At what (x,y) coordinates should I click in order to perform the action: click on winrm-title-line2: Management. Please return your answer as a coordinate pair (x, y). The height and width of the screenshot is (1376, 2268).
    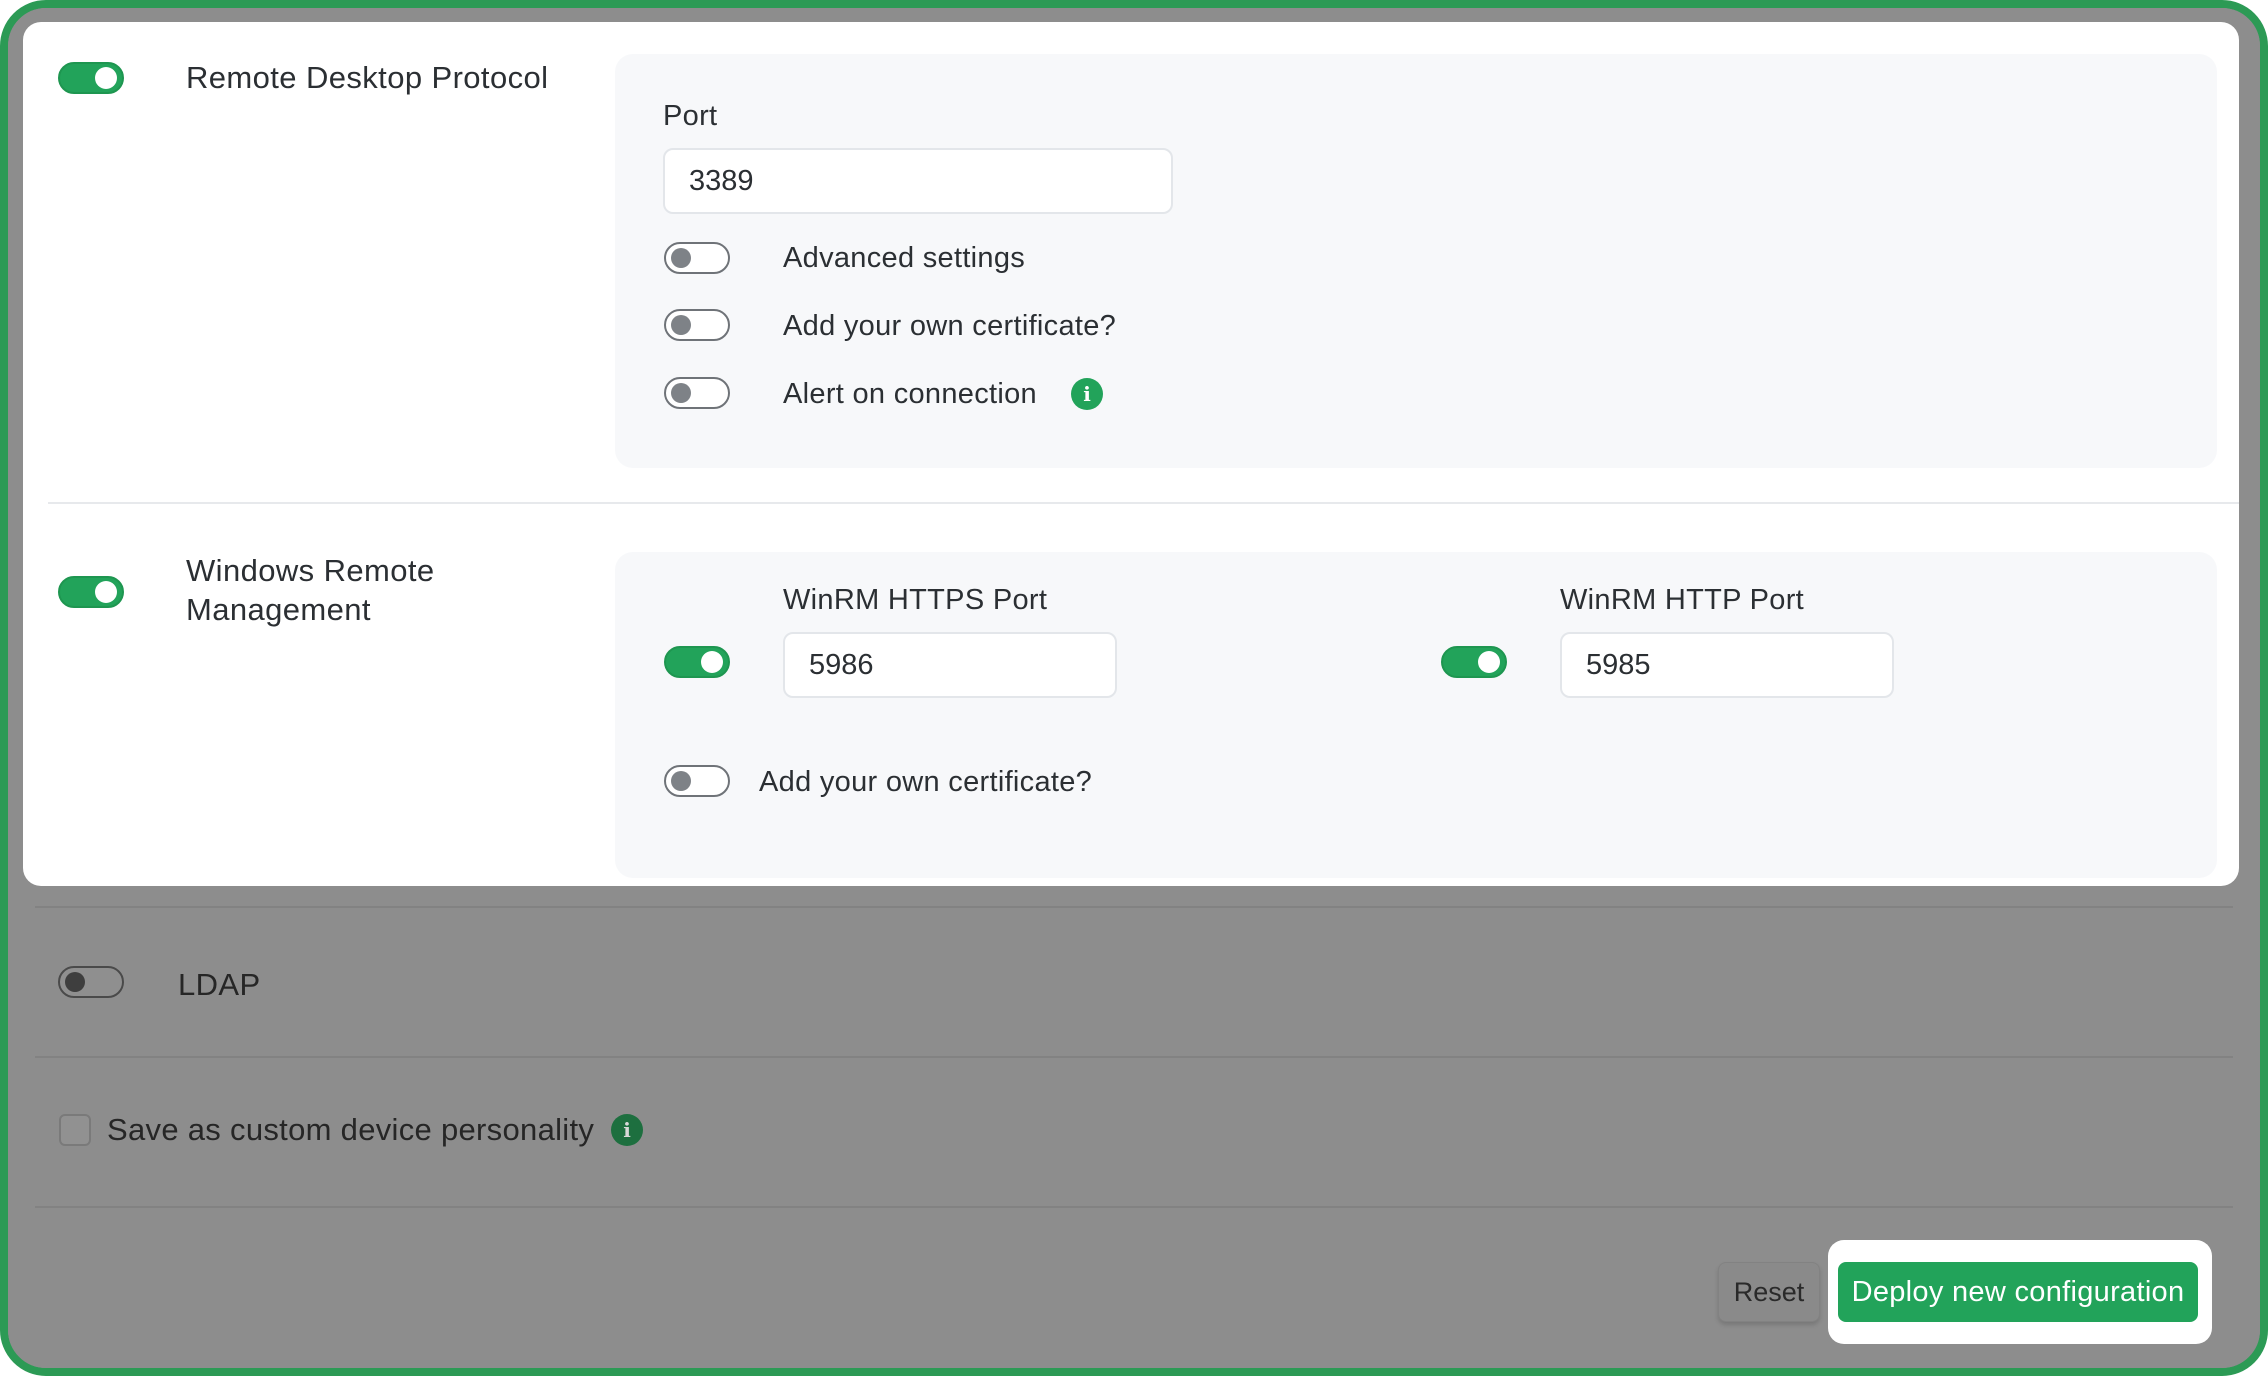
    Looking at the image, I should click on (278, 609).